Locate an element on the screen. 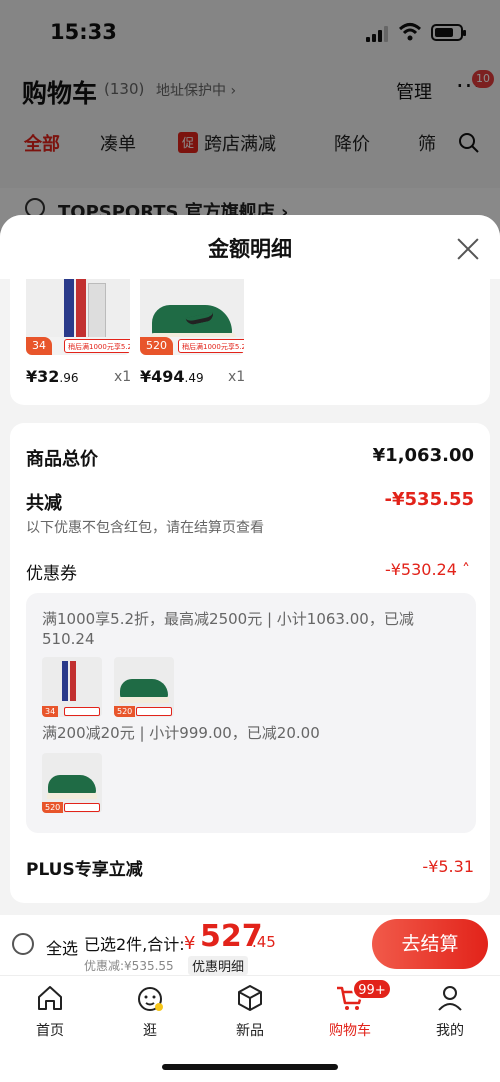 The width and height of the screenshot is (500, 1082). tab-label: 我的 is located at coordinates (450, 1031).